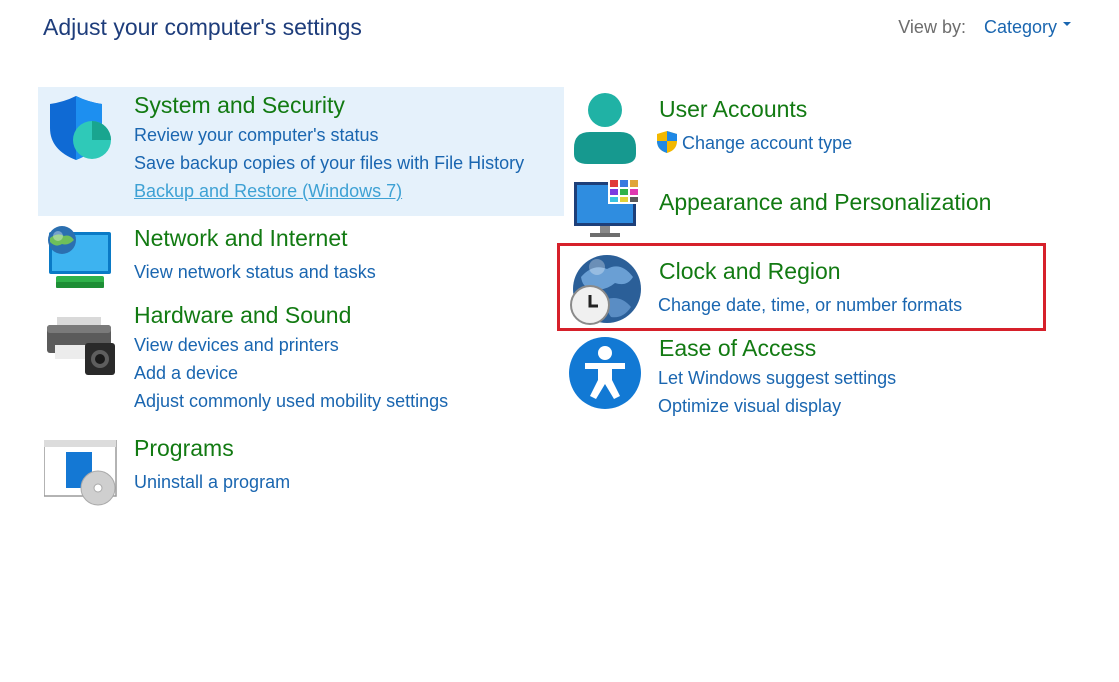  What do you see at coordinates (255, 272) in the screenshot?
I see `network-status-link: View network status and tasks` at bounding box center [255, 272].